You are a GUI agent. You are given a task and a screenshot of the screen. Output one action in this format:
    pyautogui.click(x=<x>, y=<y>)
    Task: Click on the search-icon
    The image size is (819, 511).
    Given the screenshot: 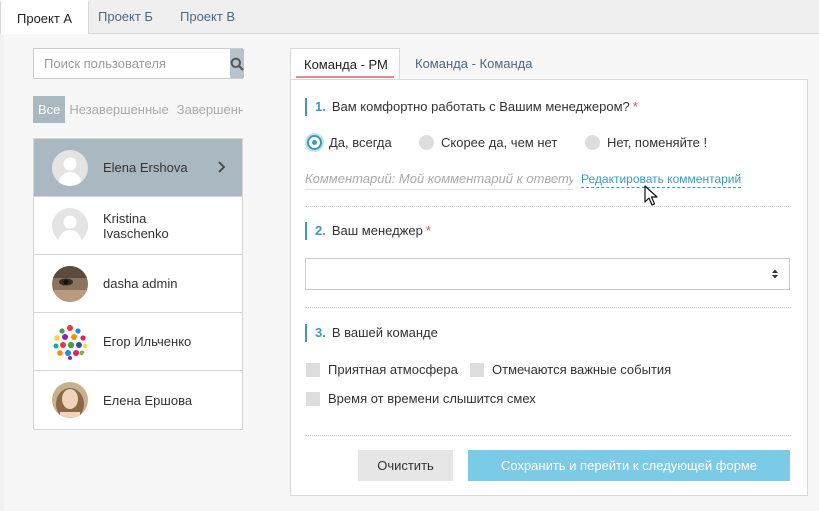 What is the action you would take?
    pyautogui.click(x=237, y=64)
    